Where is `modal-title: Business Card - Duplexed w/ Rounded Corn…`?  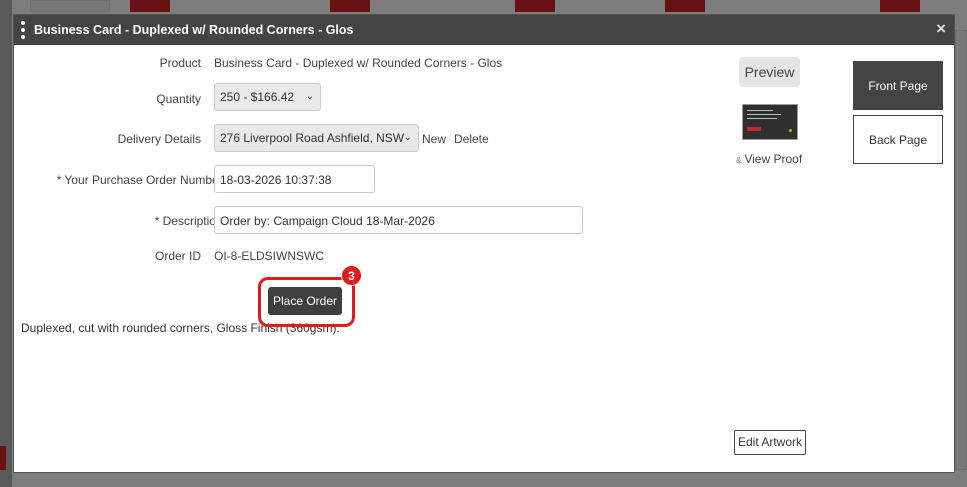
modal-title: Business Card - Duplexed w/ Rounded Corn… is located at coordinates (194, 30).